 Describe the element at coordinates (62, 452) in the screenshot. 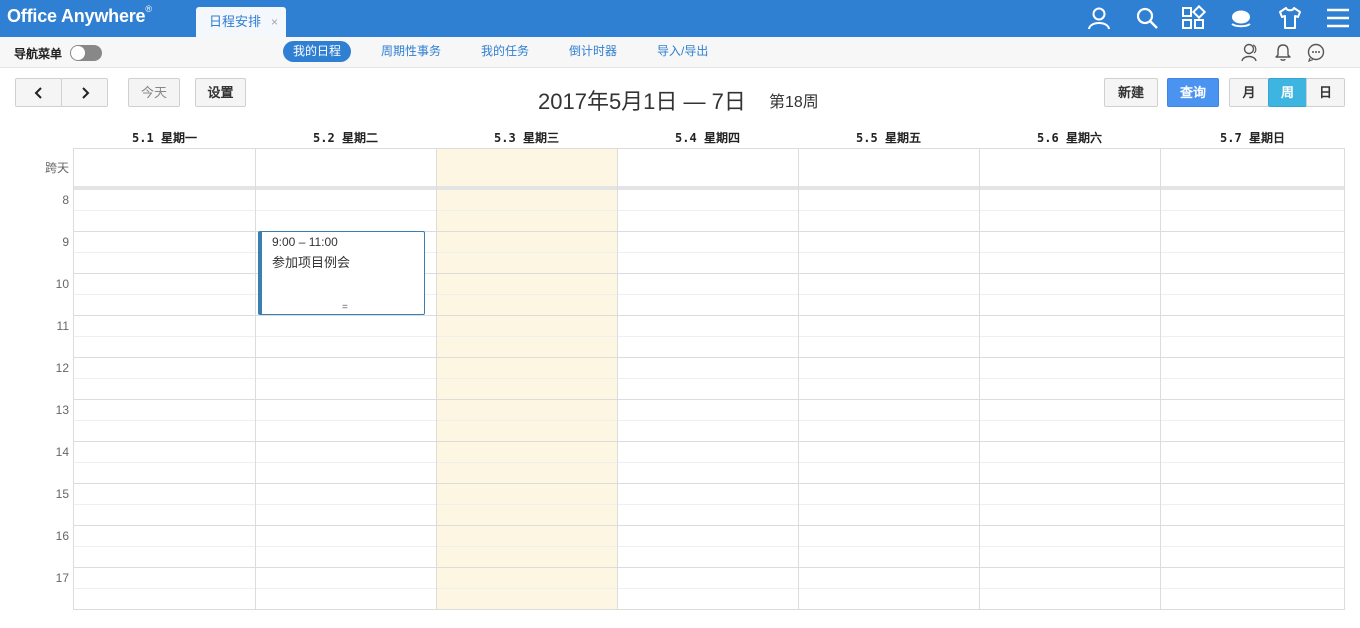

I see `hour-label: 14` at that location.